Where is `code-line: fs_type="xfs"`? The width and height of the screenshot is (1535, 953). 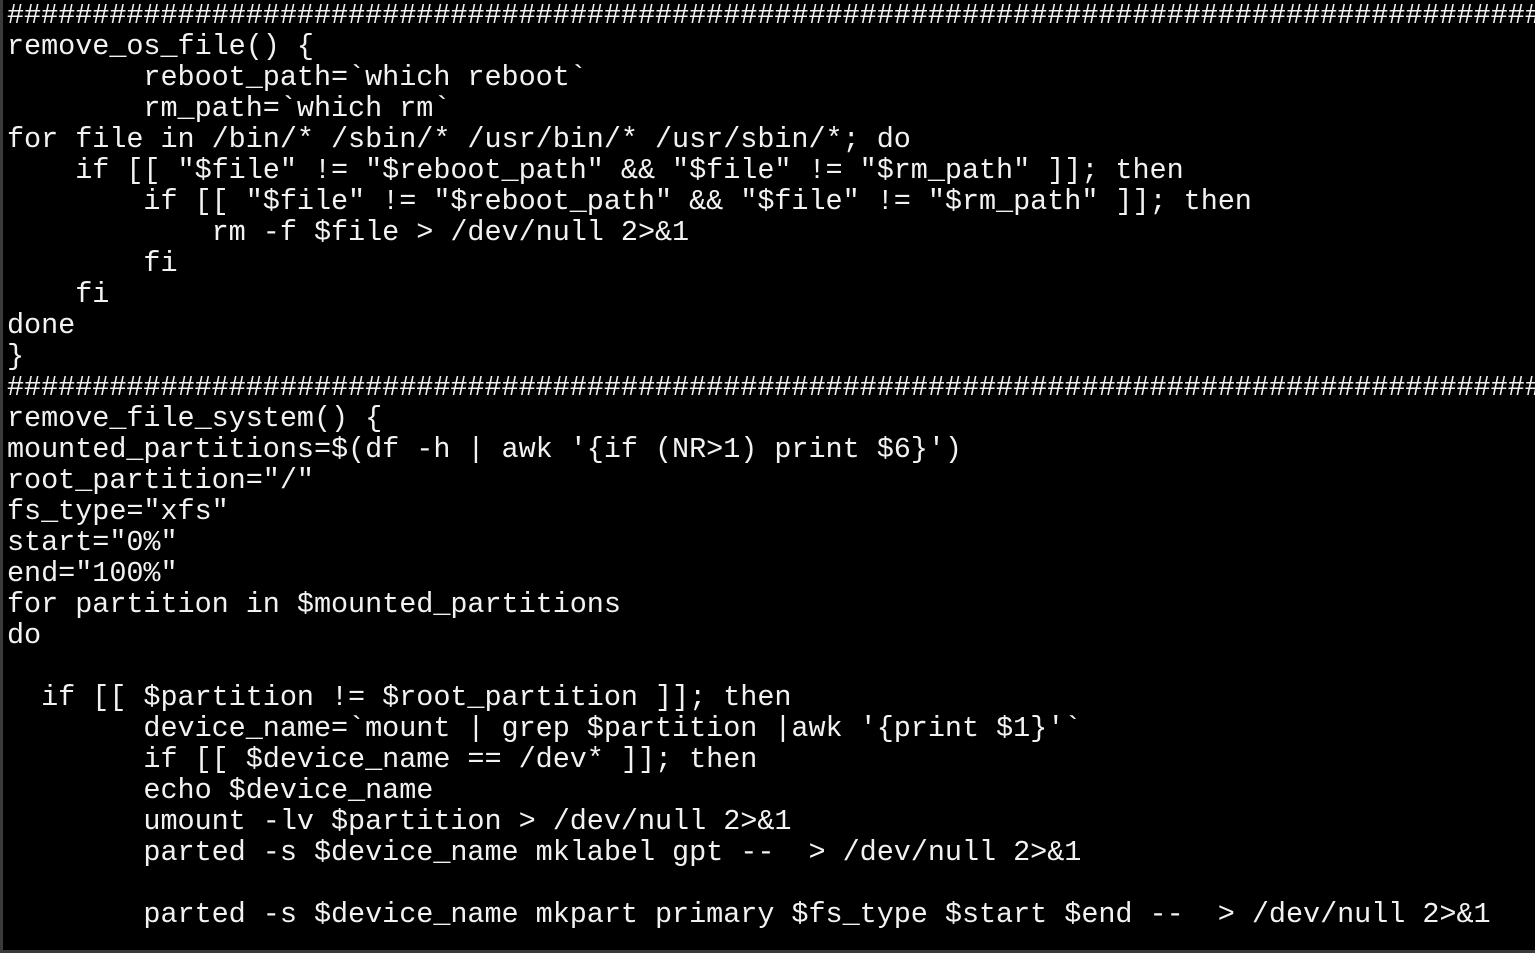 code-line: fs_type="xfs" is located at coordinates (118, 511).